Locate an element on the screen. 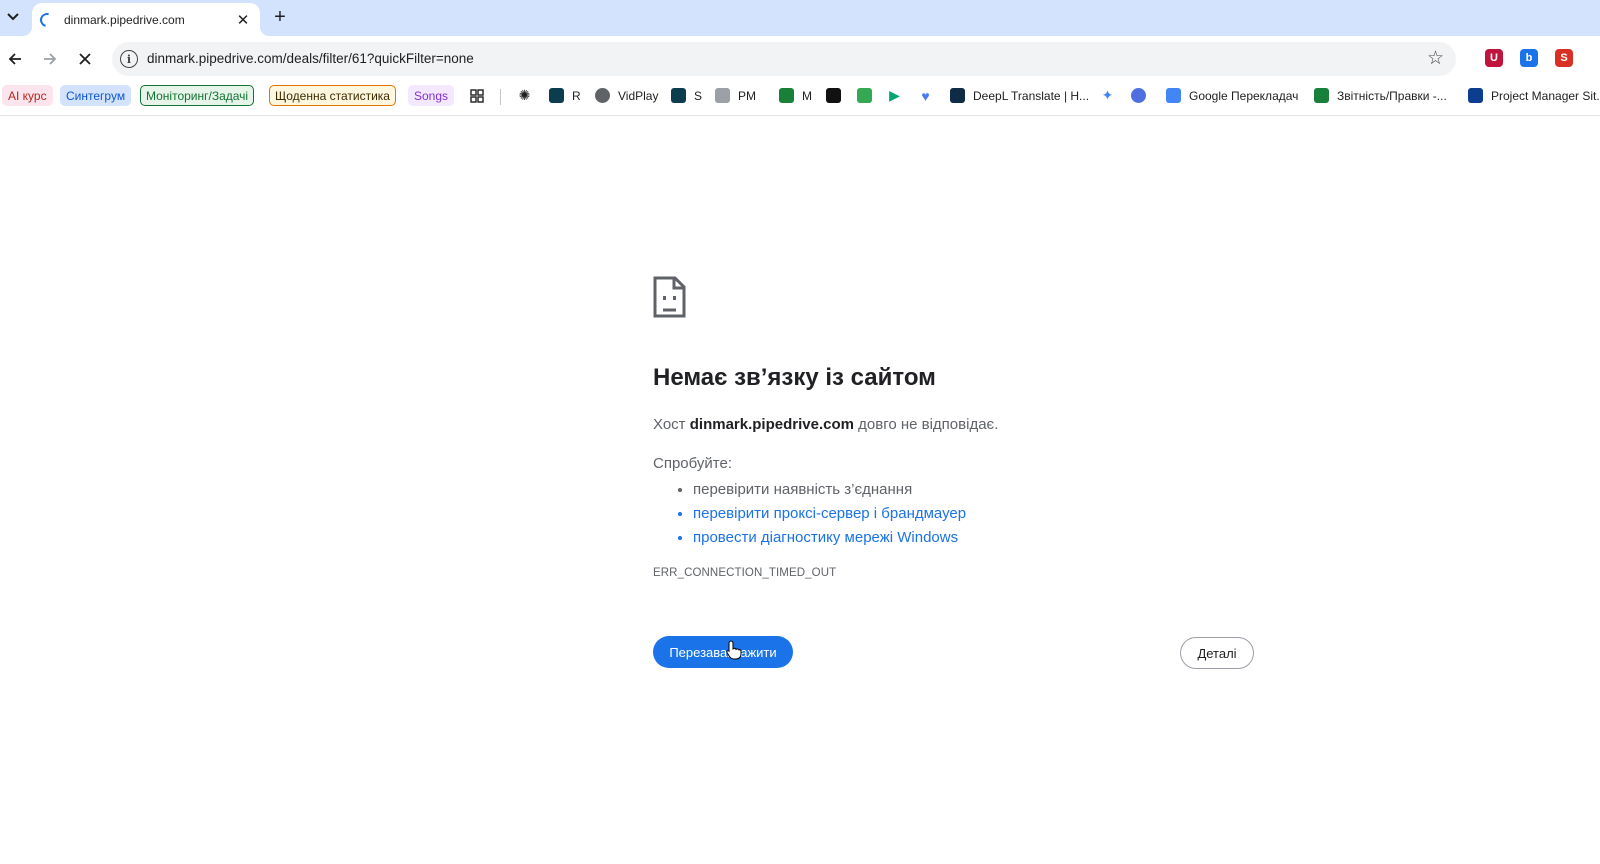 This screenshot has width=1600, height=864. bookmarks-separator is located at coordinates (500, 97).